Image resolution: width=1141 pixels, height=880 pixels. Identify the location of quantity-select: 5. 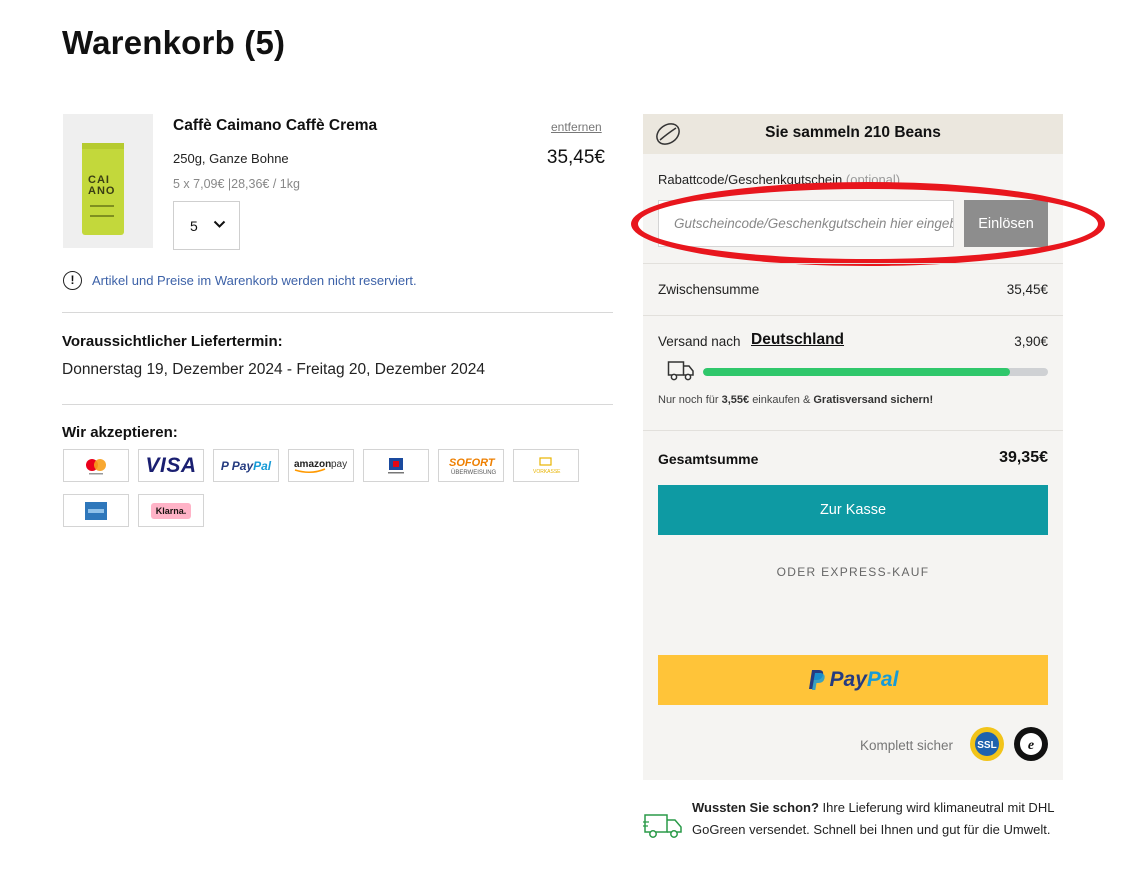
(206, 225).